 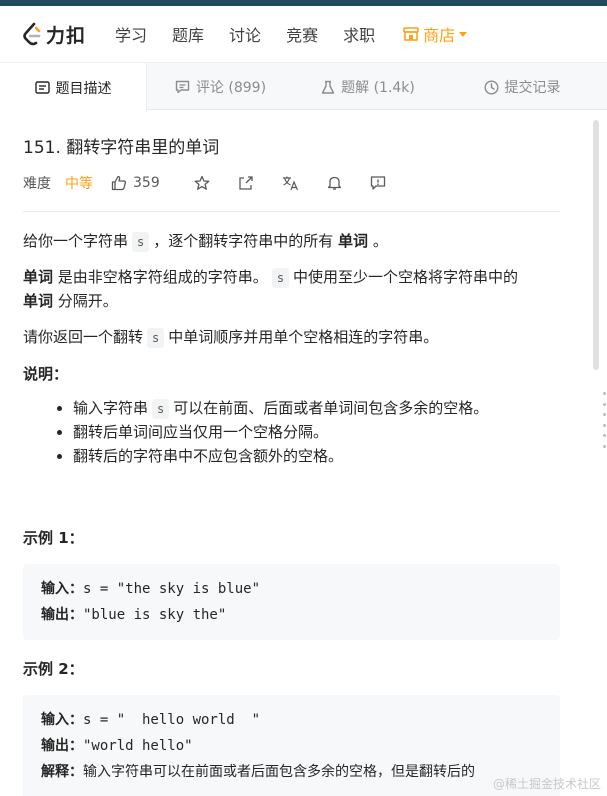 What do you see at coordinates (439, 35) in the screenshot?
I see `shop-label: 商店` at bounding box center [439, 35].